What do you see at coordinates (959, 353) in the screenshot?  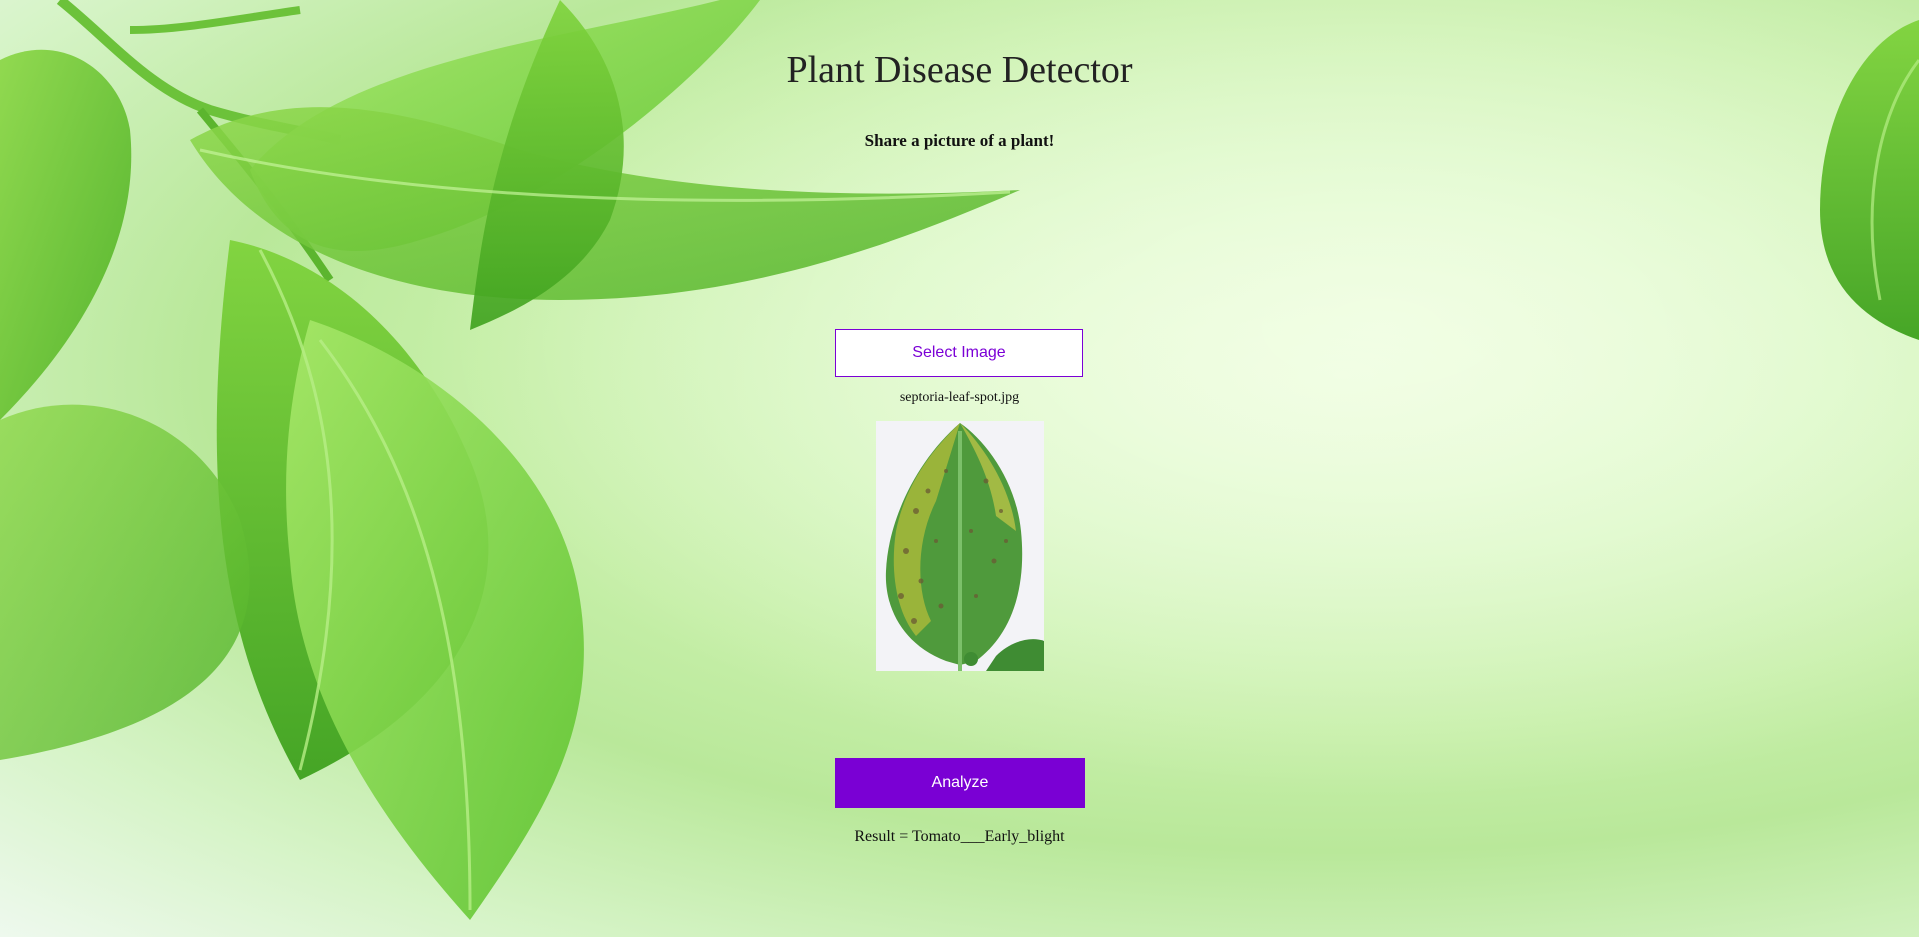 I see `select-image-button: Select Image` at bounding box center [959, 353].